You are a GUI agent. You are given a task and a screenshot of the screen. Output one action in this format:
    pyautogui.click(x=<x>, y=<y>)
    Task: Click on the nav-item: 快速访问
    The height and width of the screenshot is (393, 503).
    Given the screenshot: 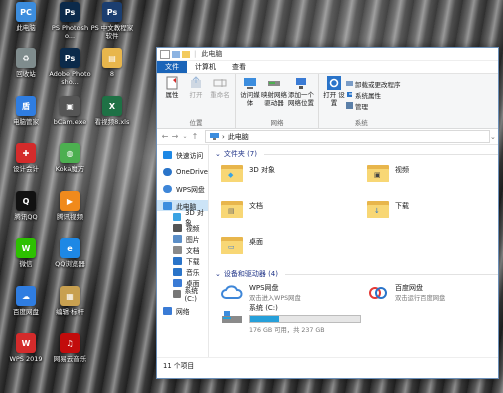 What is the action you would take?
    pyautogui.click(x=182, y=154)
    